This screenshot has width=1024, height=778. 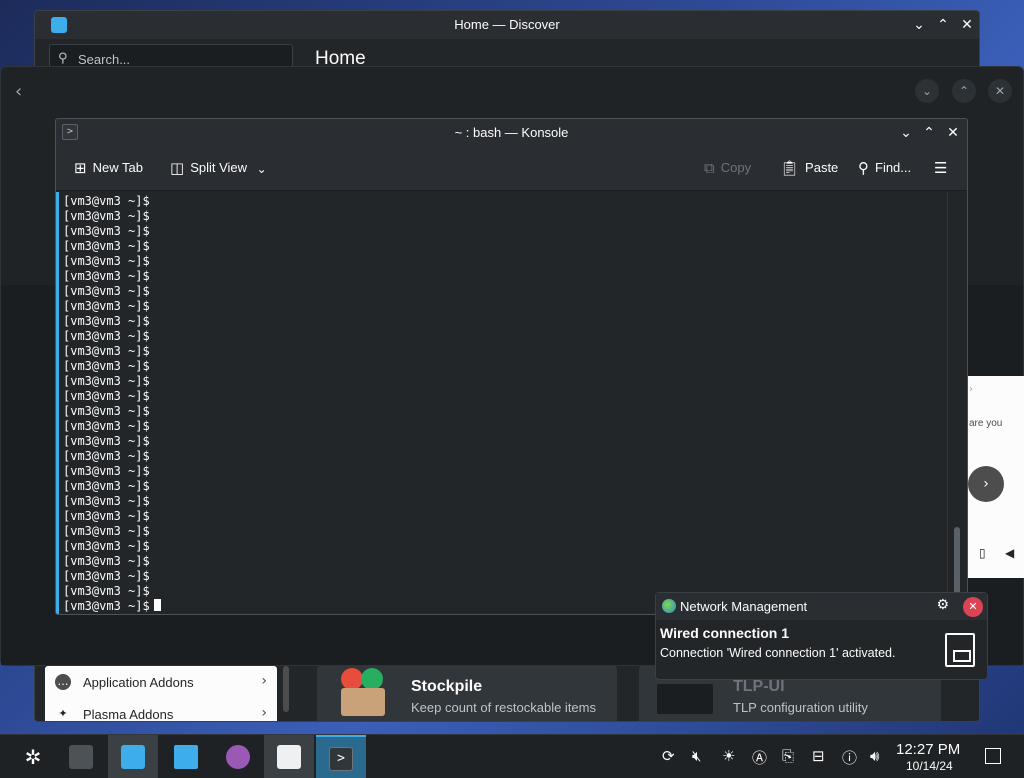 I want to click on paste-button: 📋︎ Paste, so click(x=809, y=169).